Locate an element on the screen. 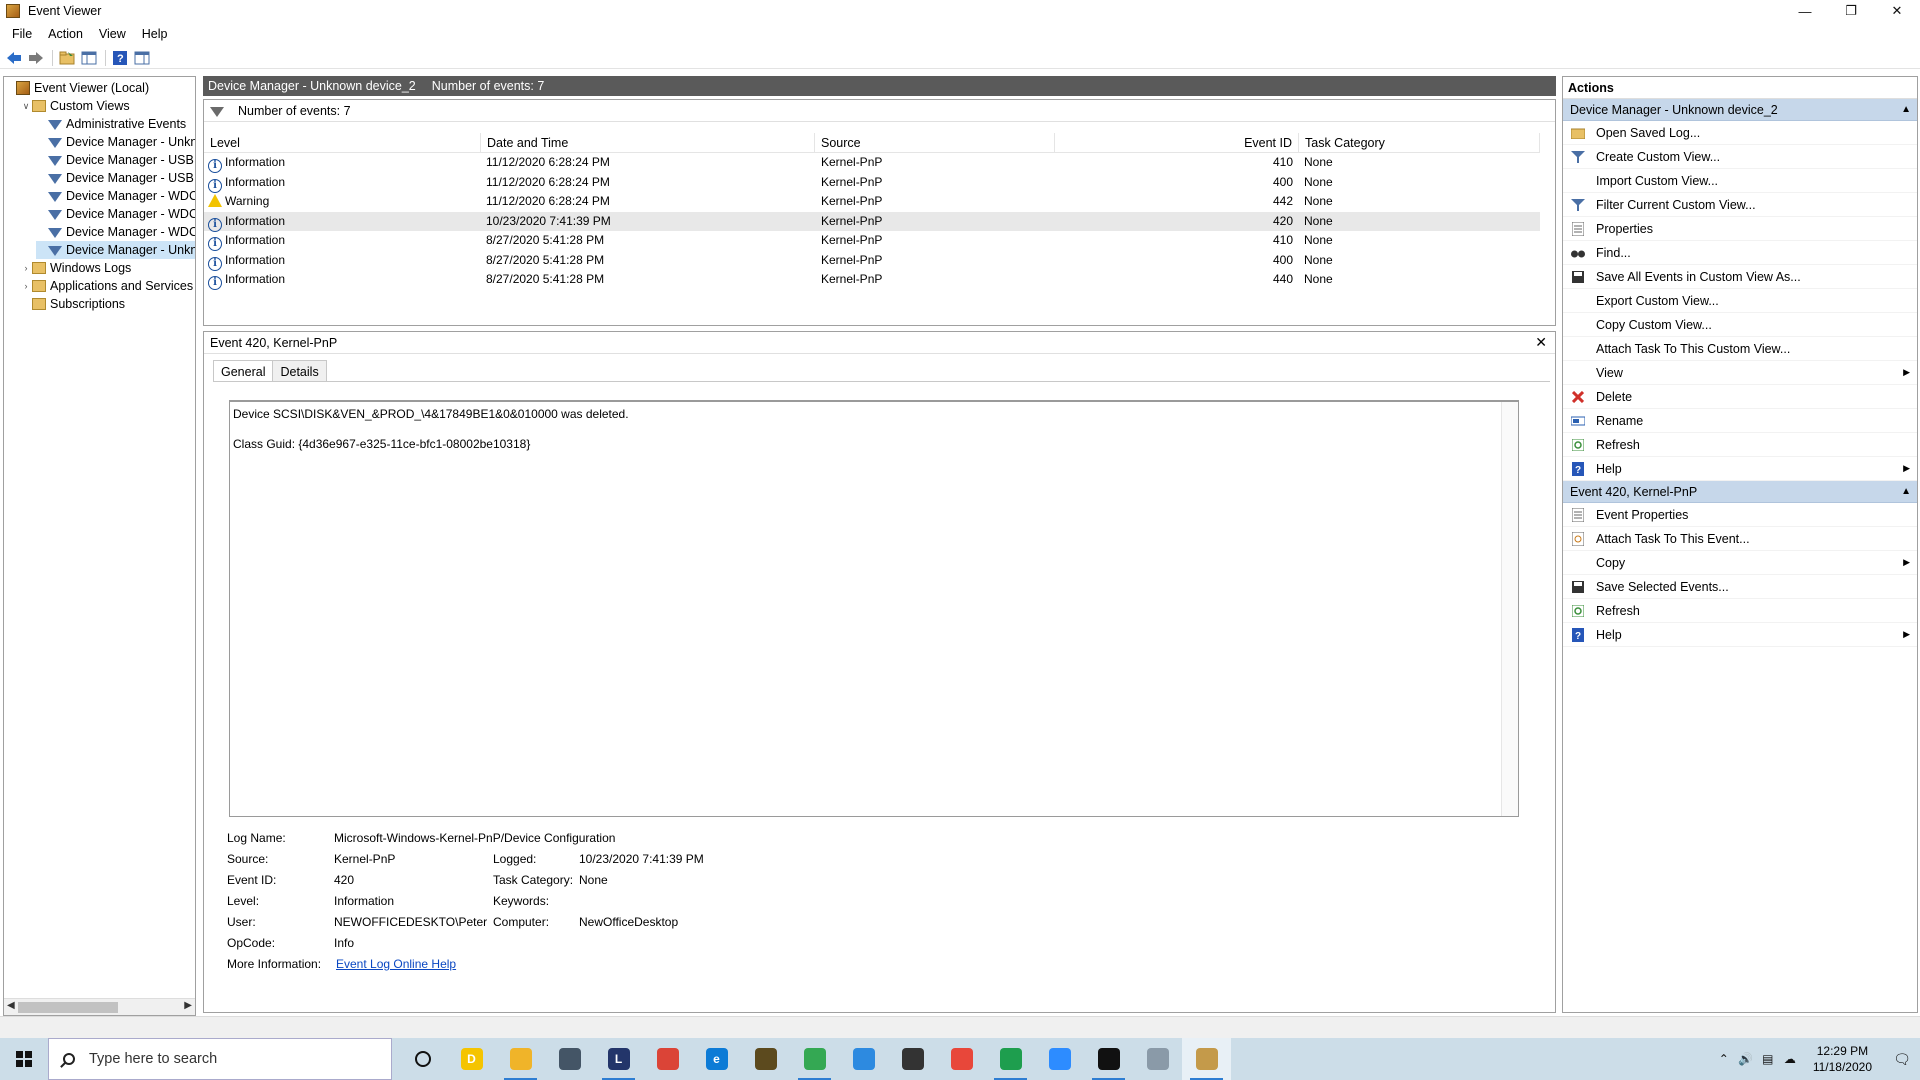 This screenshot has width=1920, height=1080. tree-item: Event Viewer (Local) is located at coordinates (76, 88).